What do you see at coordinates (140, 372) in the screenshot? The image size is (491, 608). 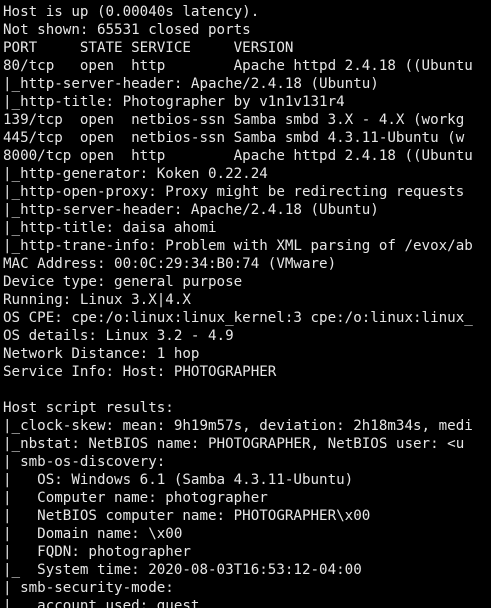 I see `terminal-line: Service Info: Host: PHOTOGRAPHER` at bounding box center [140, 372].